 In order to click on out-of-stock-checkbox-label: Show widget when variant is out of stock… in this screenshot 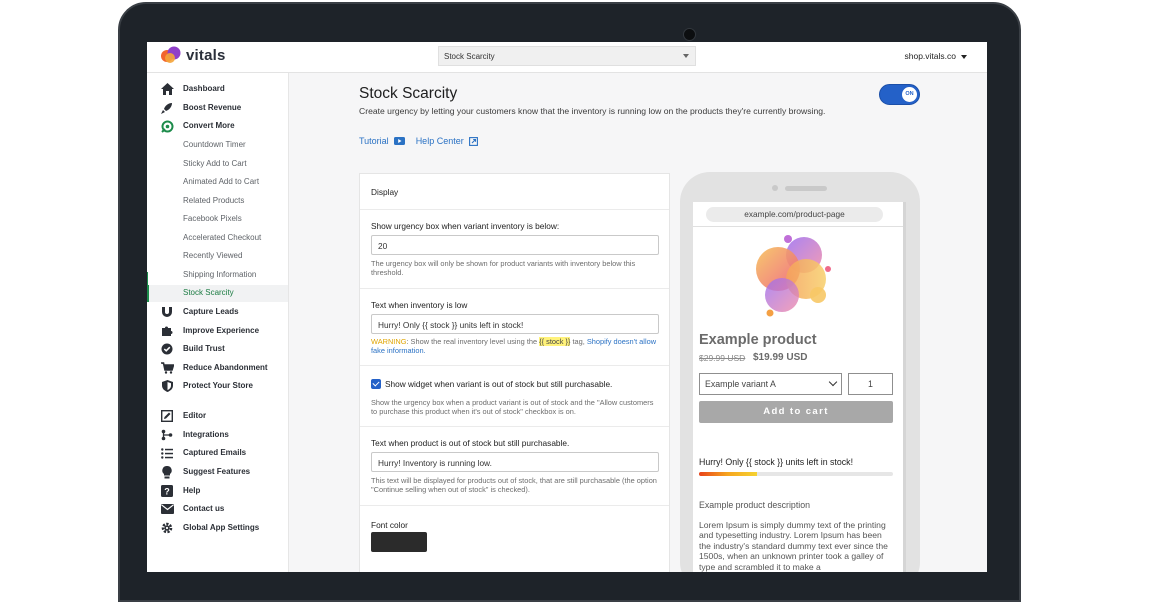, I will do `click(499, 384)`.